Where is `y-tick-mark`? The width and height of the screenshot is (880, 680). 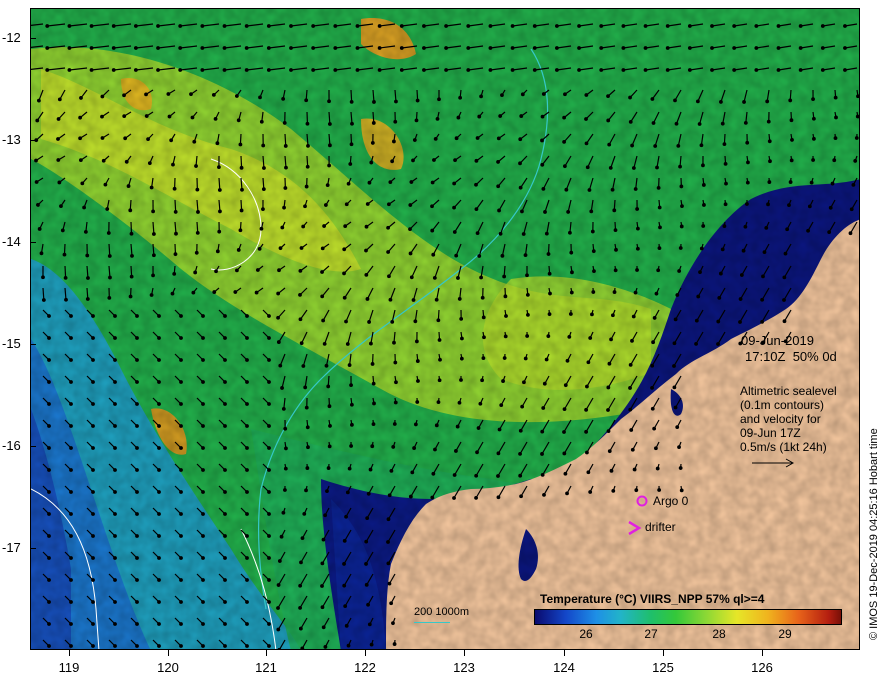 y-tick-mark is located at coordinates (33, 140).